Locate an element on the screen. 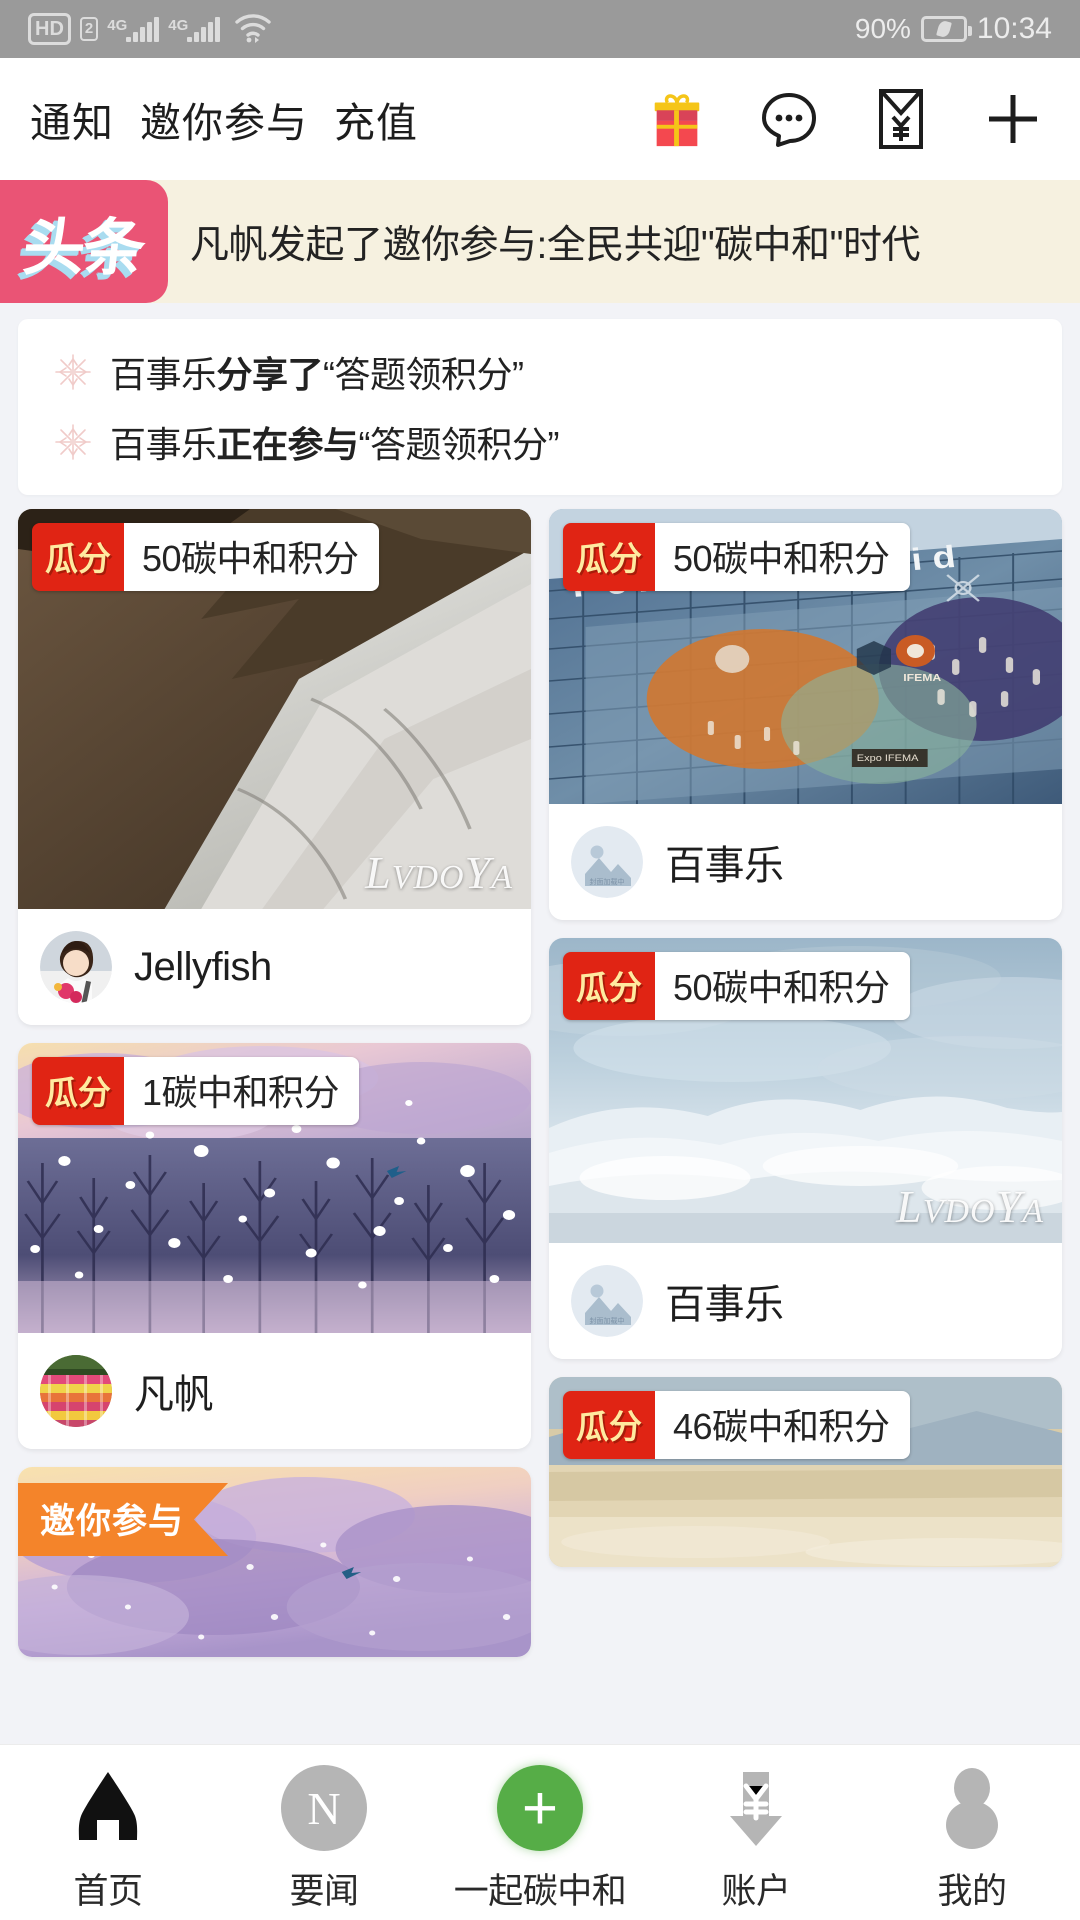 This screenshot has height=1920, width=1080. headline-badge-label: 头条 is located at coordinates (83, 247).